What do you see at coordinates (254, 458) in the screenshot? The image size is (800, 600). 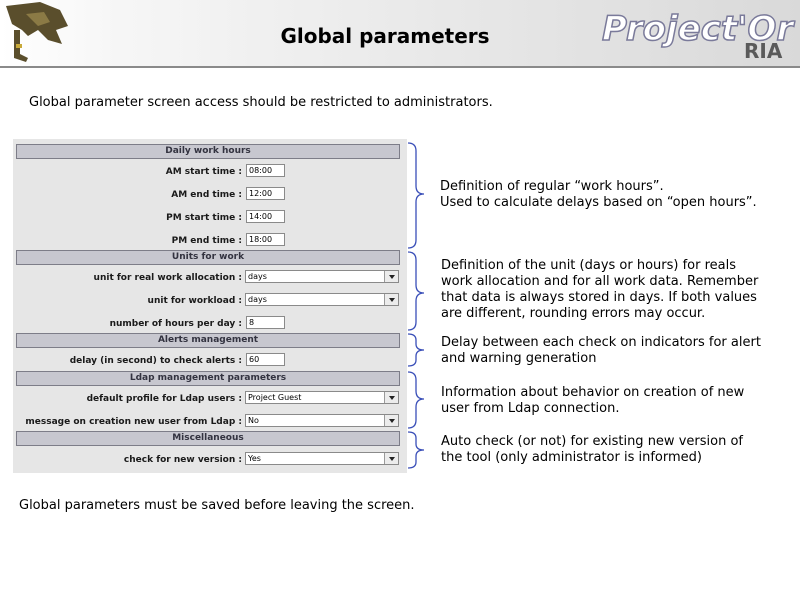 I see `check-new-version-value: Yes` at bounding box center [254, 458].